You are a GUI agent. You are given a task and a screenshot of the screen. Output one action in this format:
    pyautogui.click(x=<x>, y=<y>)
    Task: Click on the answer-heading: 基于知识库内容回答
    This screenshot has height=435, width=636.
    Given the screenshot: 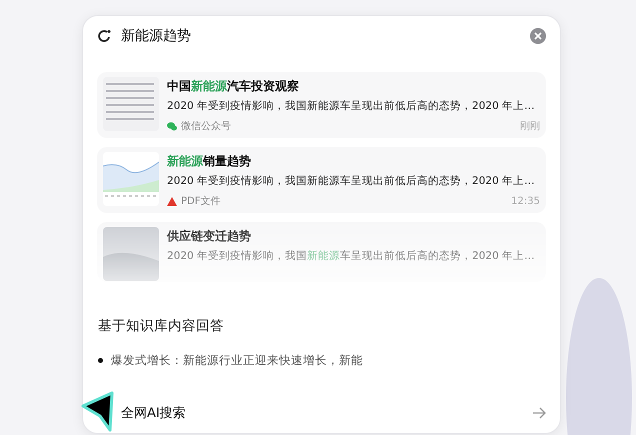 What is the action you would take?
    pyautogui.click(x=161, y=326)
    